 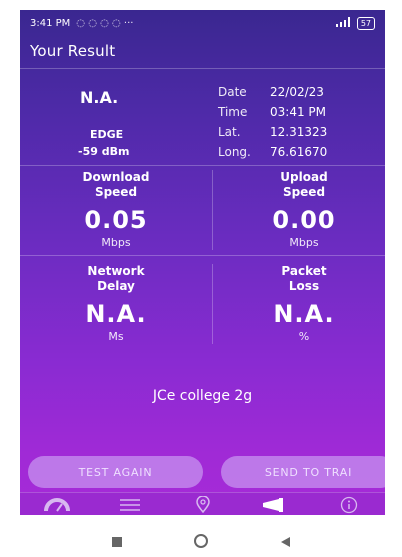 What do you see at coordinates (202, 396) in the screenshot?
I see `network-name: JCe college 2g` at bounding box center [202, 396].